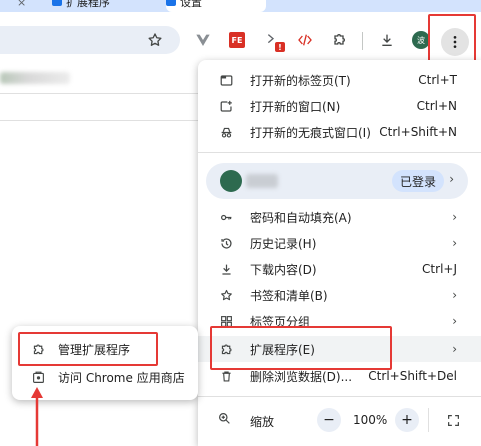 The image size is (481, 446). What do you see at coordinates (339, 269) in the screenshot?
I see `menu-downloads: 下载内容(D) Ctrl+J` at bounding box center [339, 269].